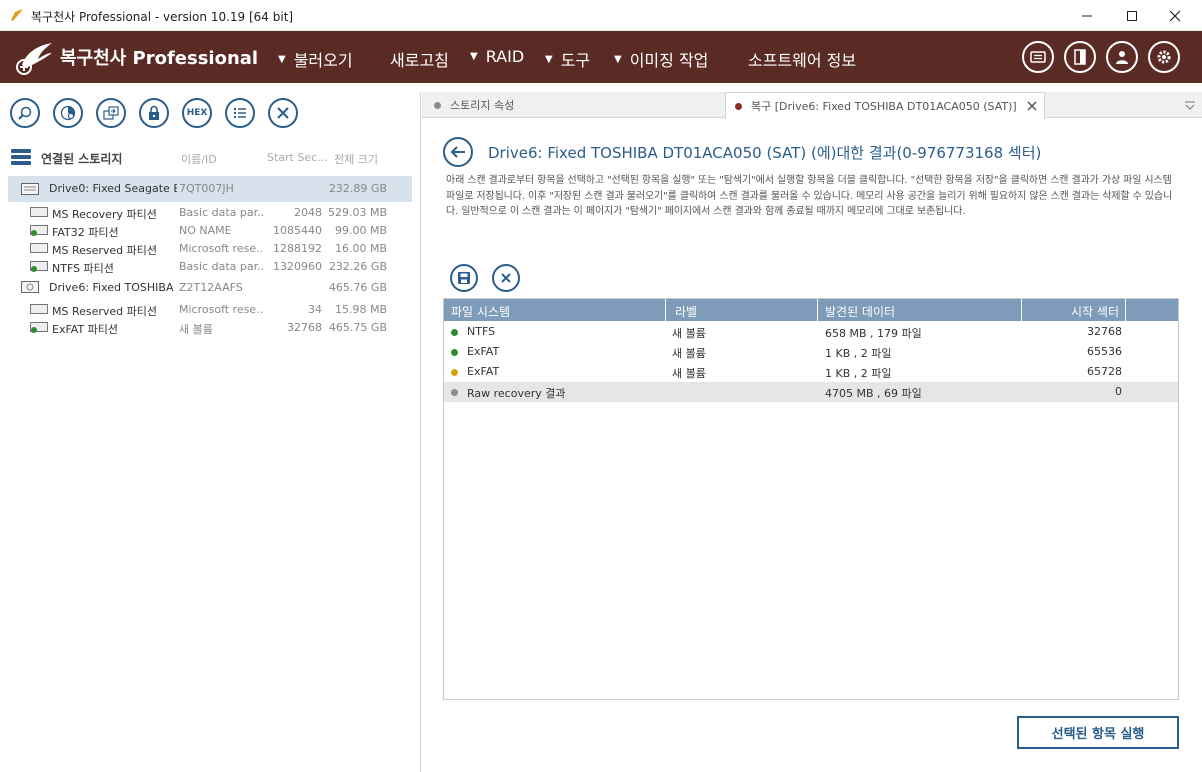  I want to click on column-header-id: 이름/ID, so click(199, 159).